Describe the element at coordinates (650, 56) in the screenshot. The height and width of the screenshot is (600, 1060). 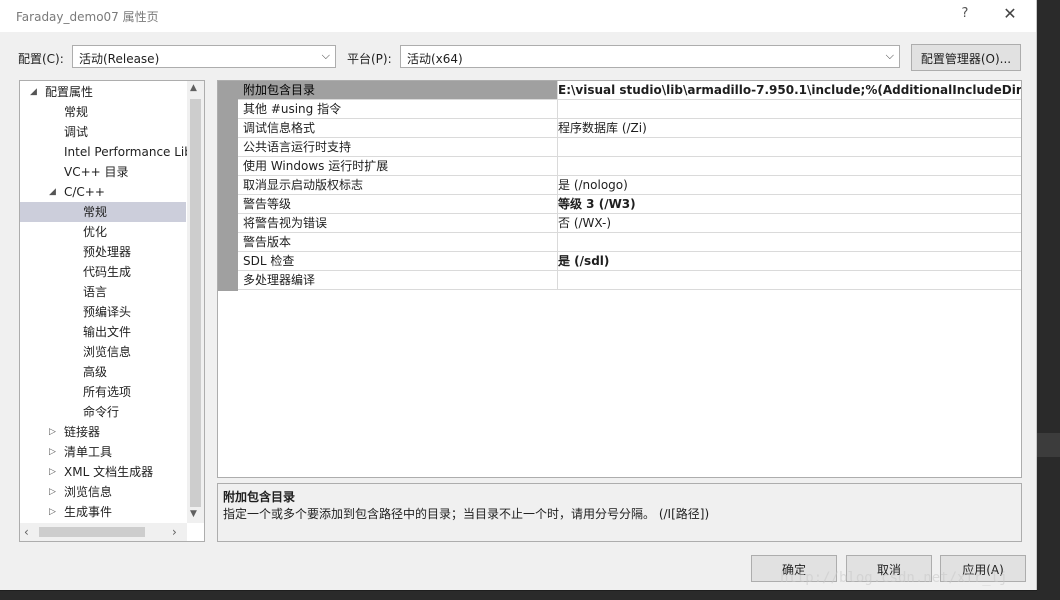
I see `platform-select: 活动(x64) ⌵` at that location.